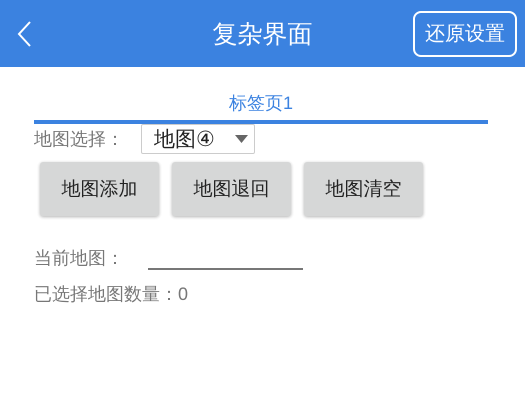 This screenshot has height=406, width=525. What do you see at coordinates (79, 139) in the screenshot?
I see `map-select-label: 地图选择：` at bounding box center [79, 139].